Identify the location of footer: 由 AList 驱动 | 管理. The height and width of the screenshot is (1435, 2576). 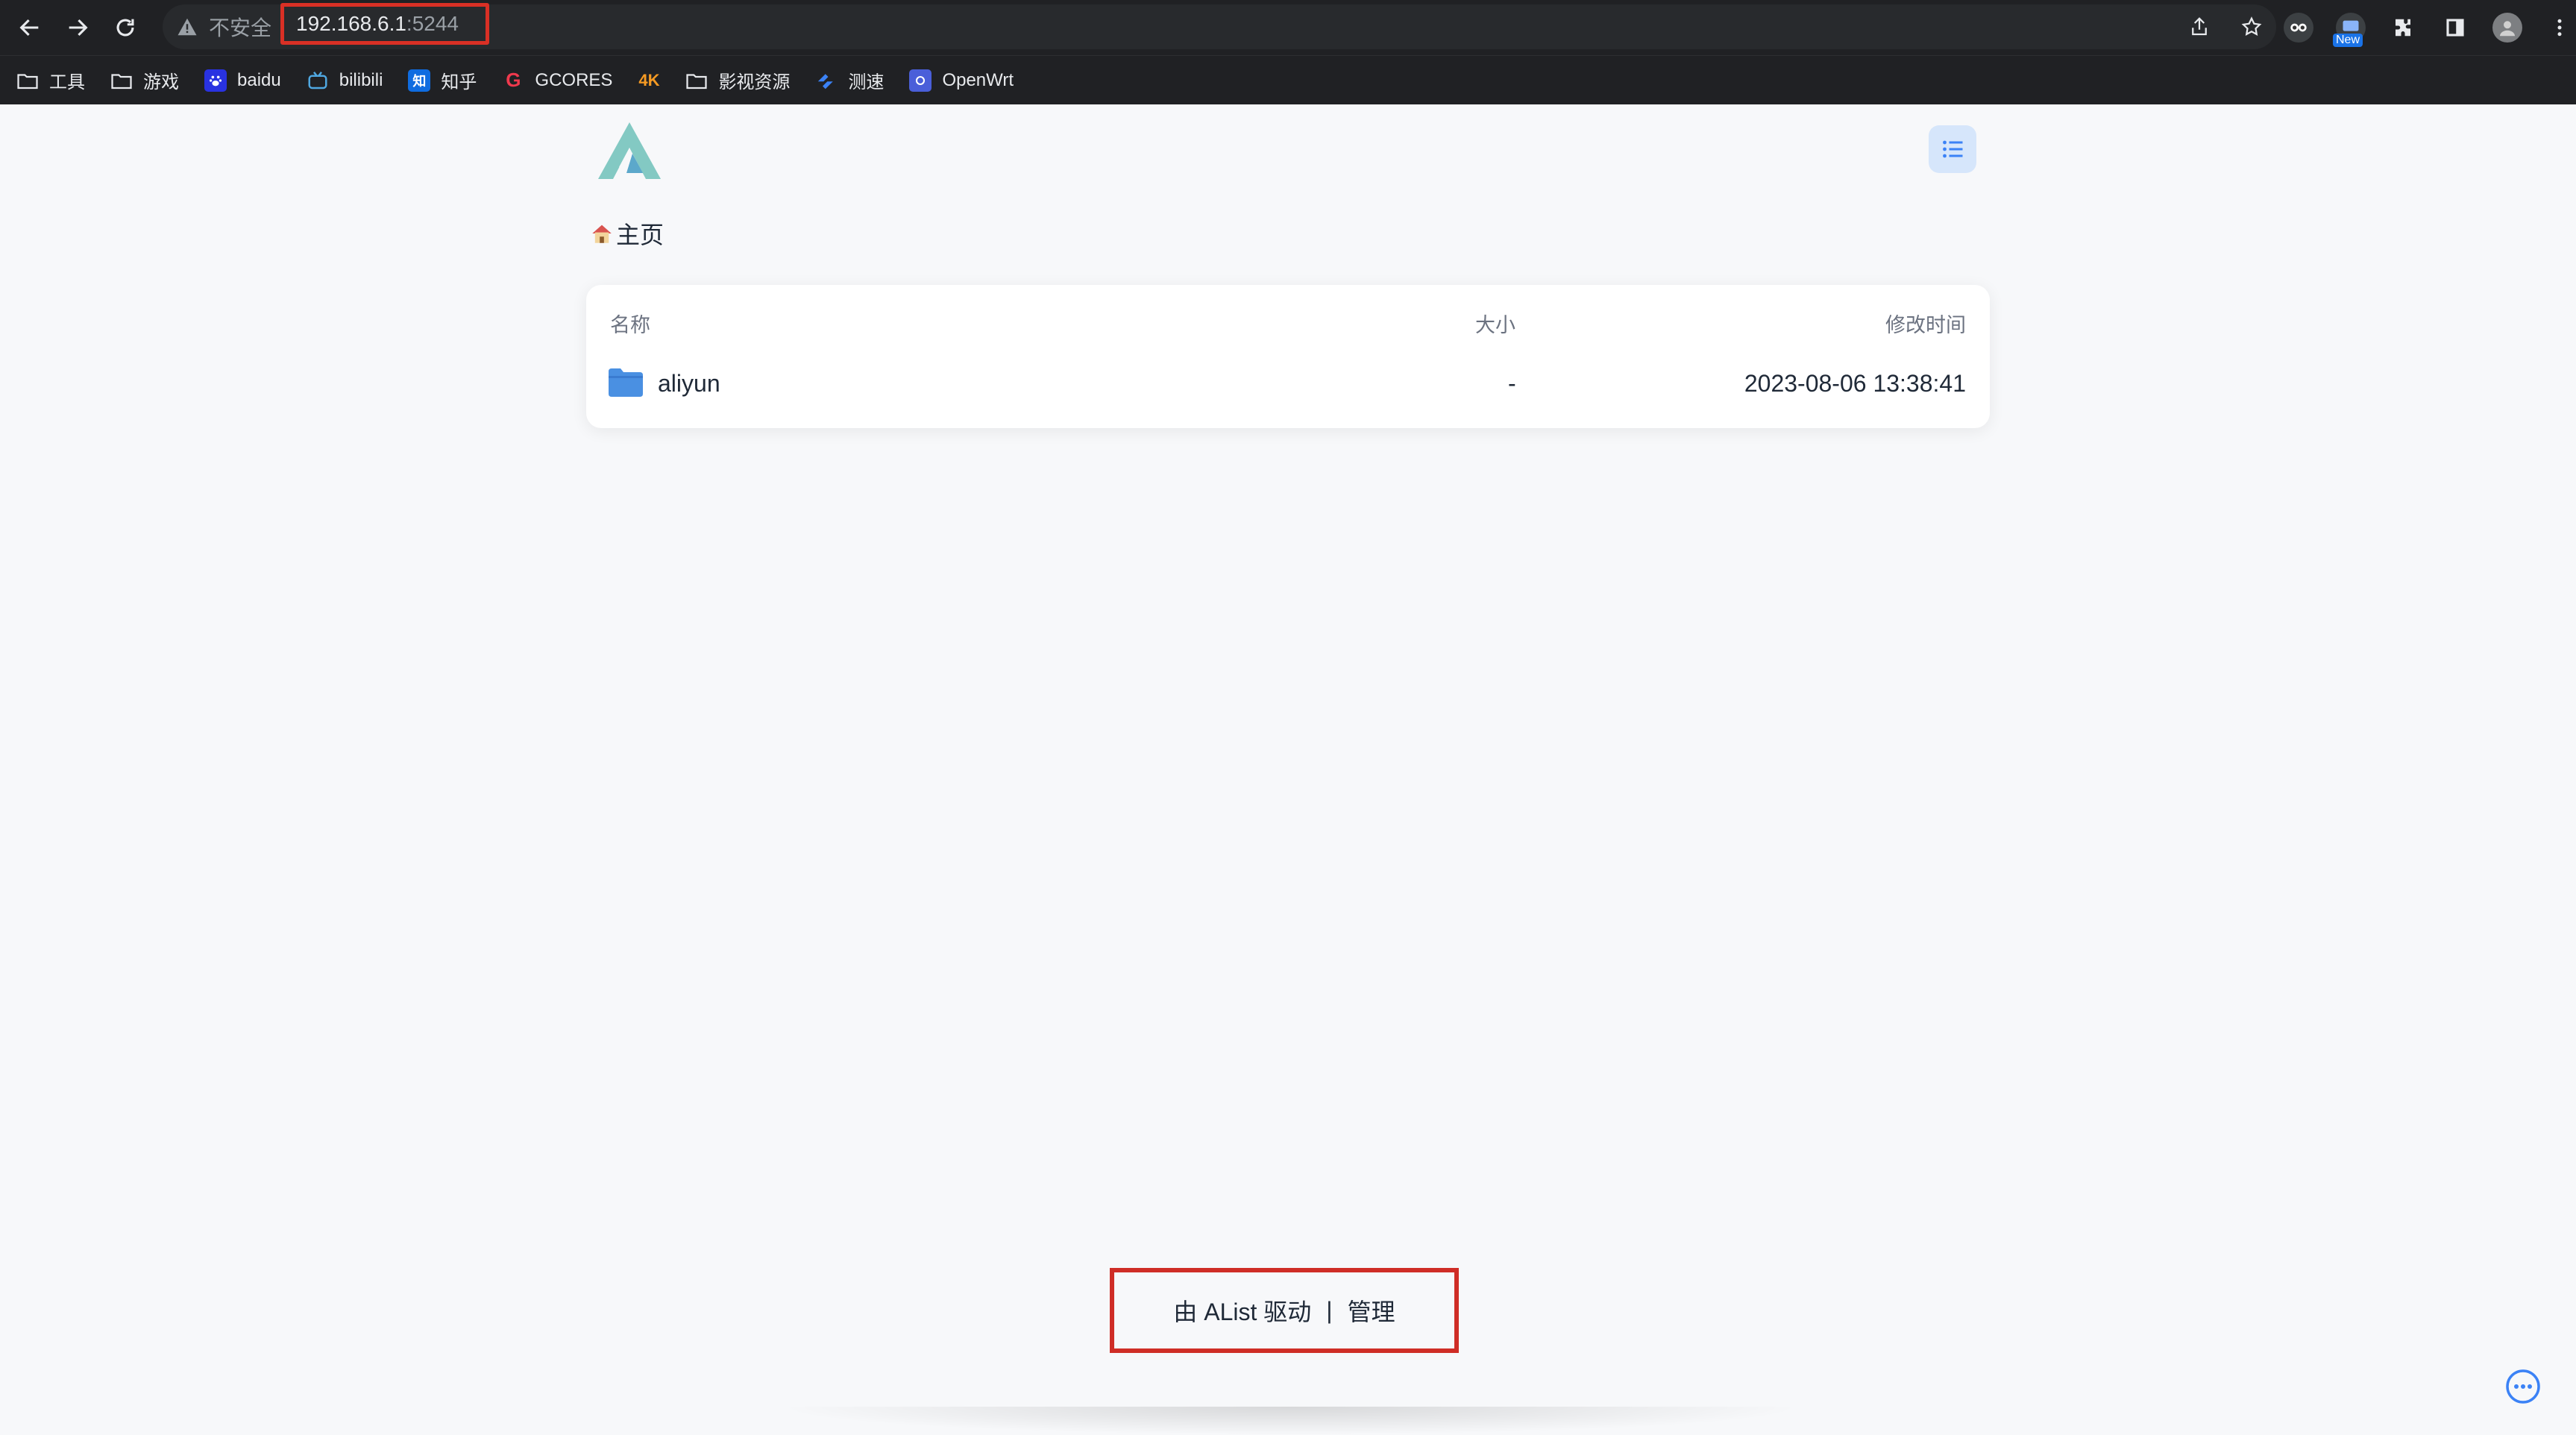
(1285, 1310).